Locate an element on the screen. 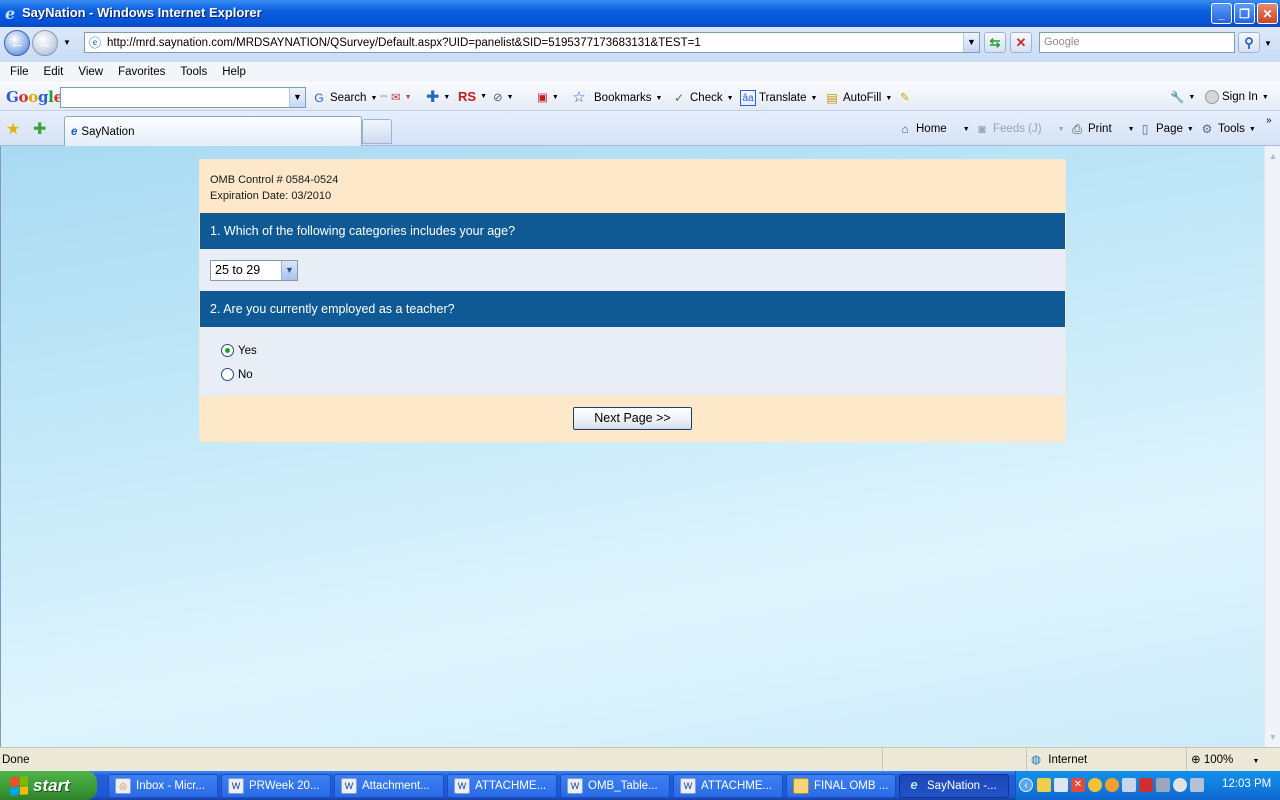  chevron-more-icon: » is located at coordinates (1269, 120).